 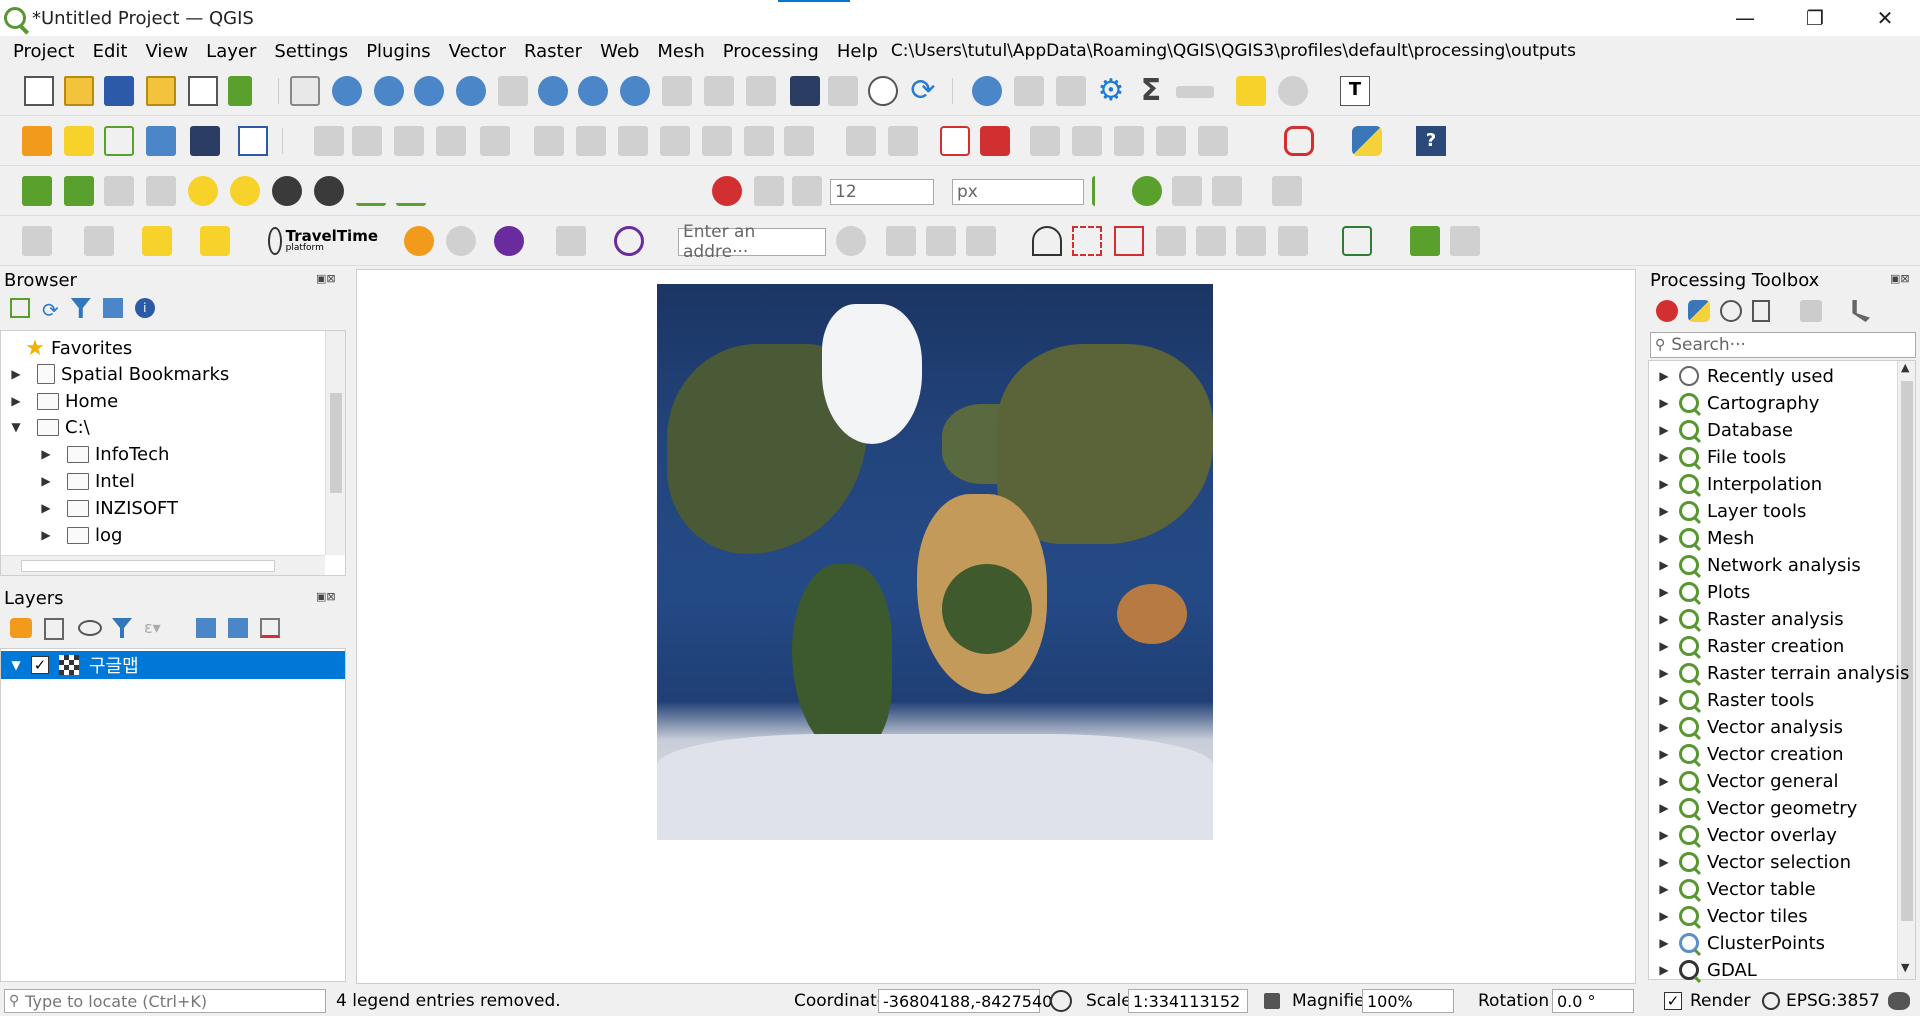 I want to click on increase-brightness-icon, so click(x=203, y=191).